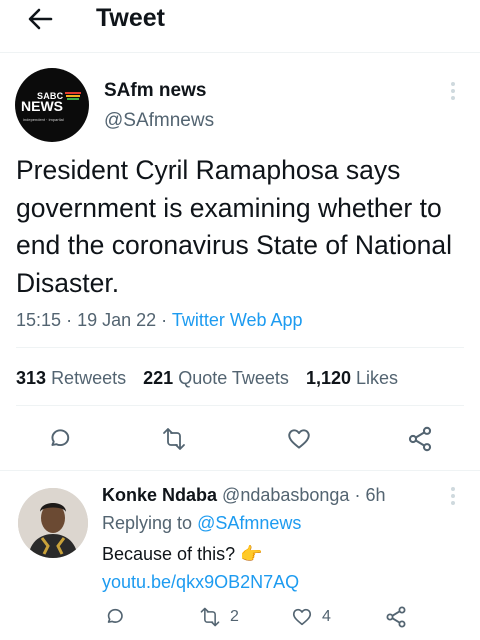 The image size is (480, 640). I want to click on like-button, so click(299, 439).